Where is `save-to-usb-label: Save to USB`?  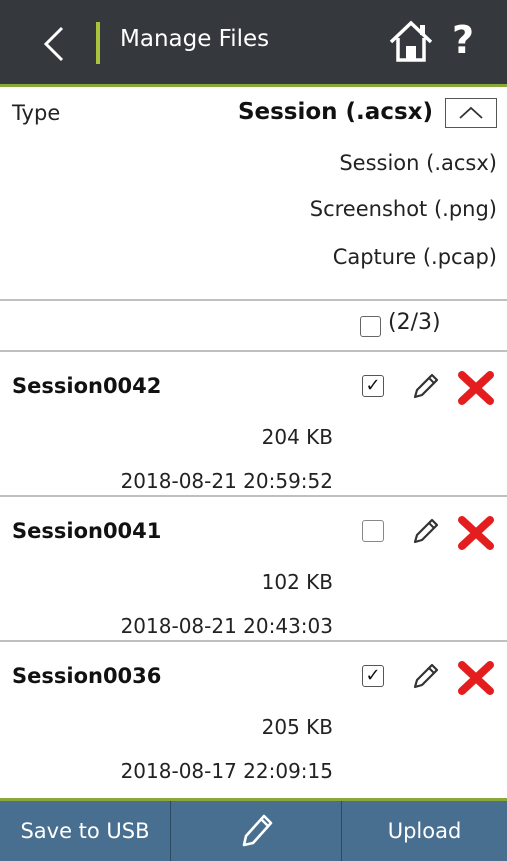 save-to-usb-label: Save to USB is located at coordinates (85, 831).